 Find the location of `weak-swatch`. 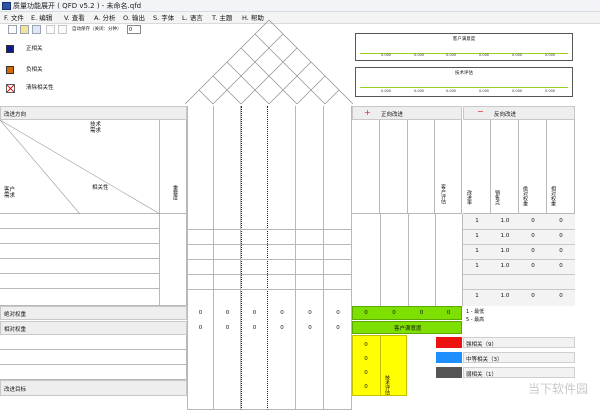

weak-swatch is located at coordinates (449, 372).